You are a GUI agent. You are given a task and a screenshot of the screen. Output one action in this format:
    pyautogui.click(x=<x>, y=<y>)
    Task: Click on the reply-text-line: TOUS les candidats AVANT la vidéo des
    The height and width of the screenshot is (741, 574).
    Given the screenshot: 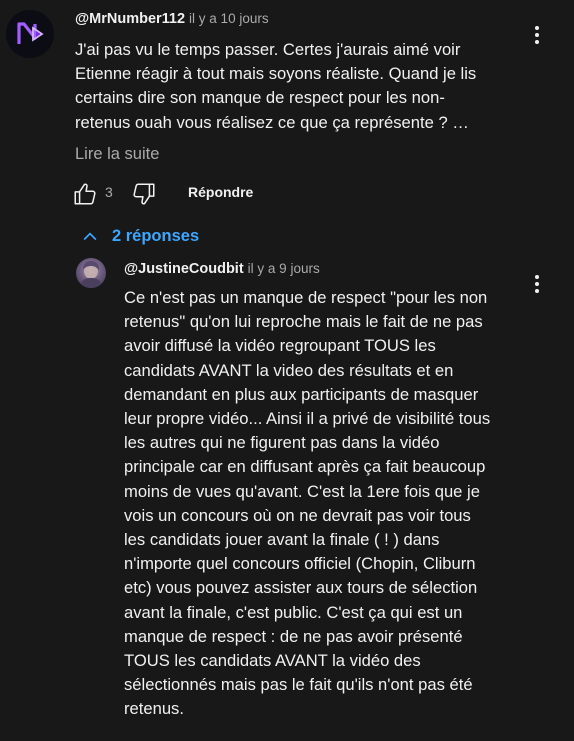 What is the action you would take?
    pyautogui.click(x=272, y=661)
    